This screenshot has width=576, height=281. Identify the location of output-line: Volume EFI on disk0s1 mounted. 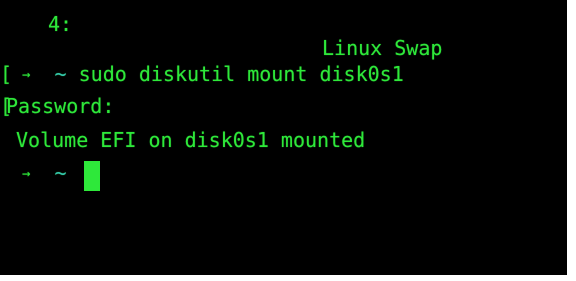
(182, 140).